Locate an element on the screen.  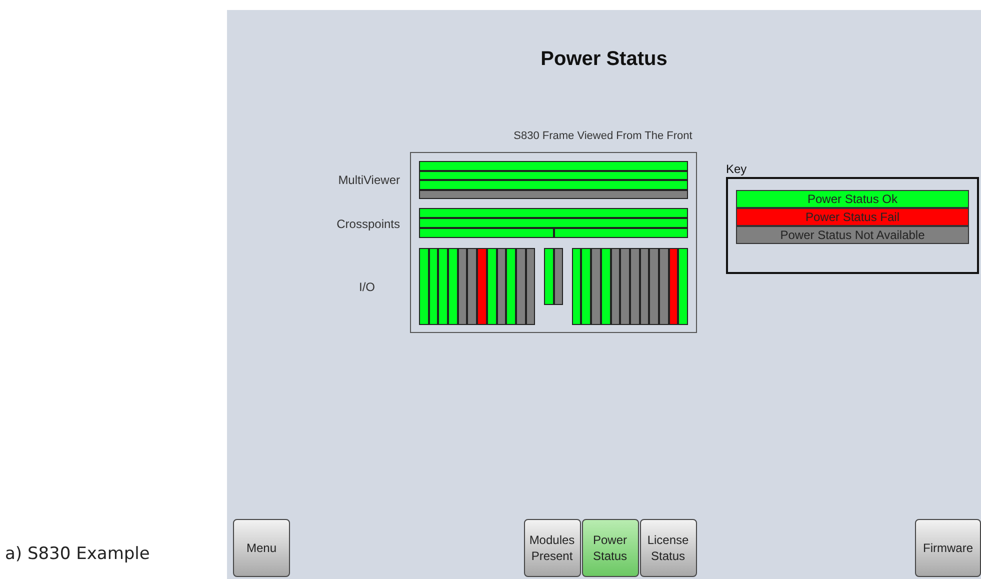
tab-button: Power Status is located at coordinates (610, 548).